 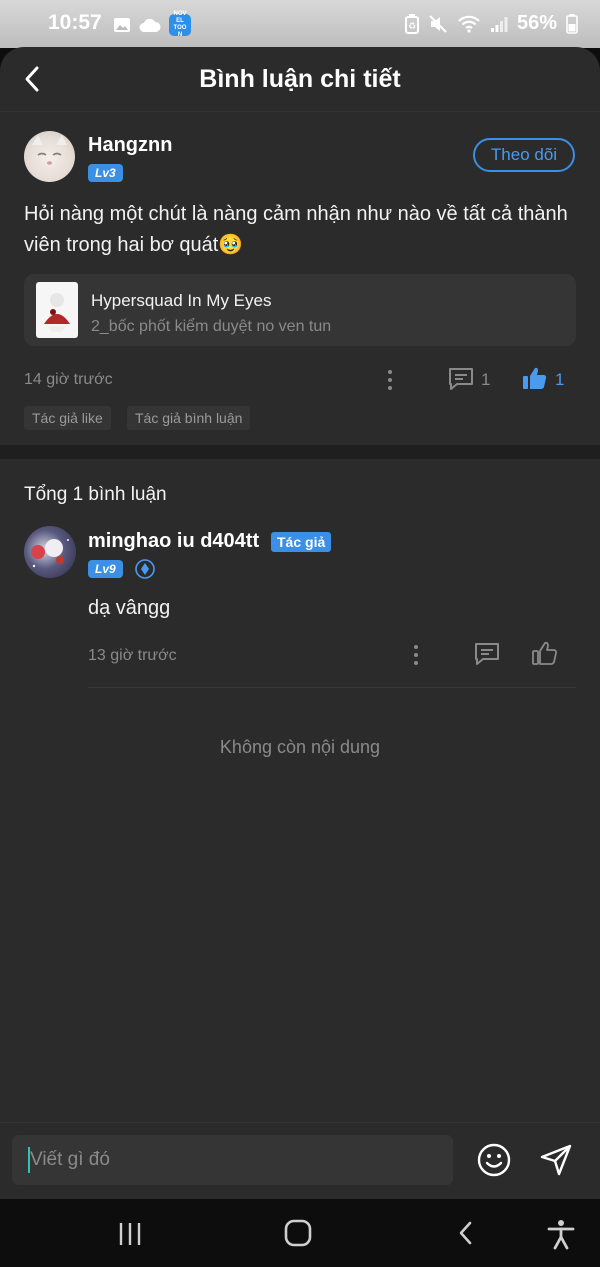 What do you see at coordinates (536, 23) in the screenshot?
I see `battery-percent: 56%` at bounding box center [536, 23].